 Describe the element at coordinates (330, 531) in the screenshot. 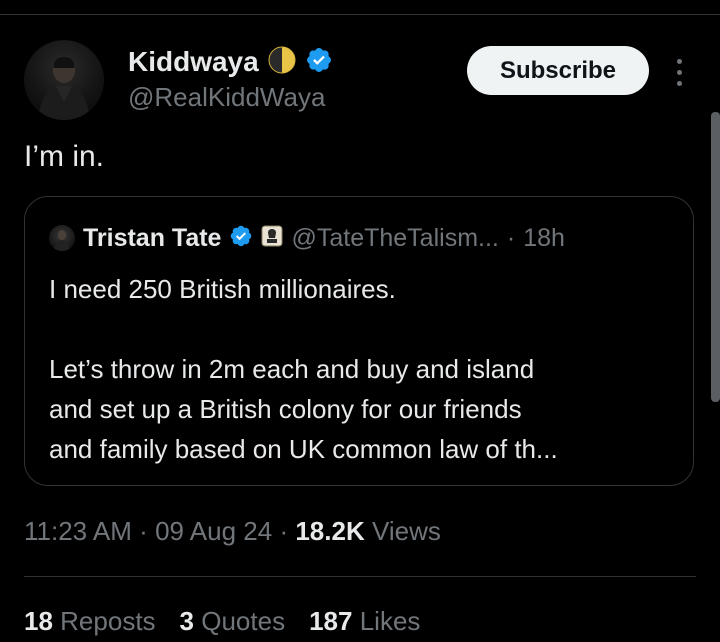

I see `views-count: 18.2K` at that location.